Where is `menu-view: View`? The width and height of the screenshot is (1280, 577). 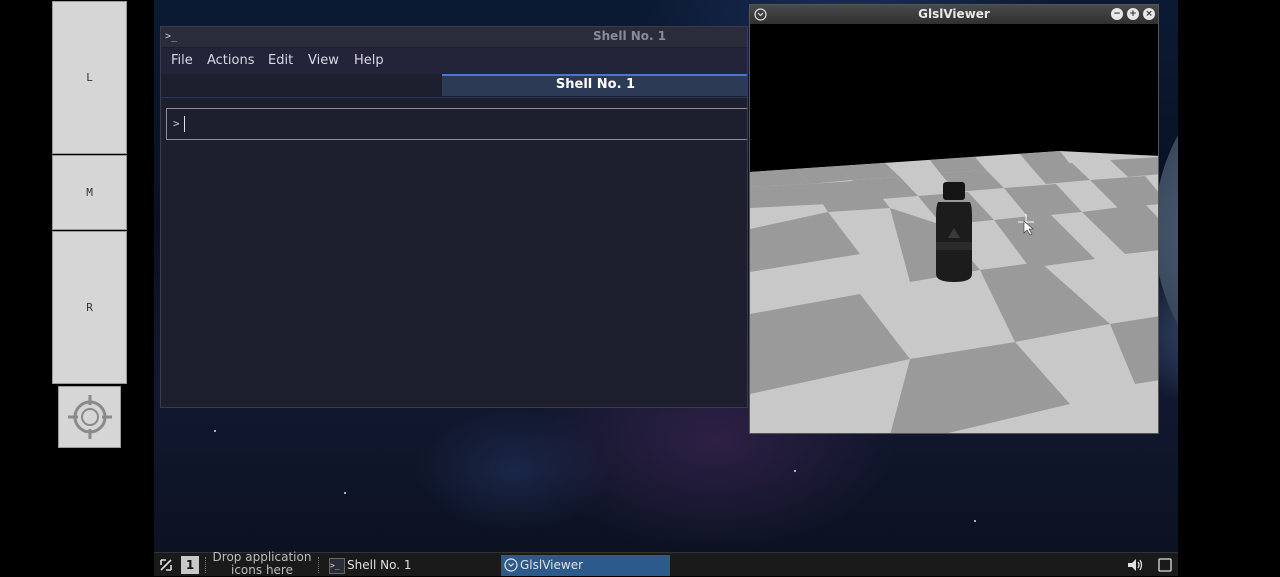 menu-view: View is located at coordinates (323, 60).